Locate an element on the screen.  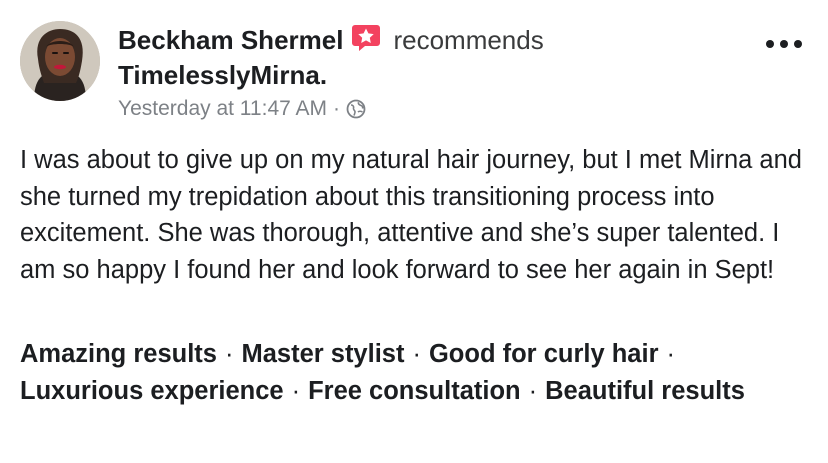
page-name-suffix: . is located at coordinates (323, 75).